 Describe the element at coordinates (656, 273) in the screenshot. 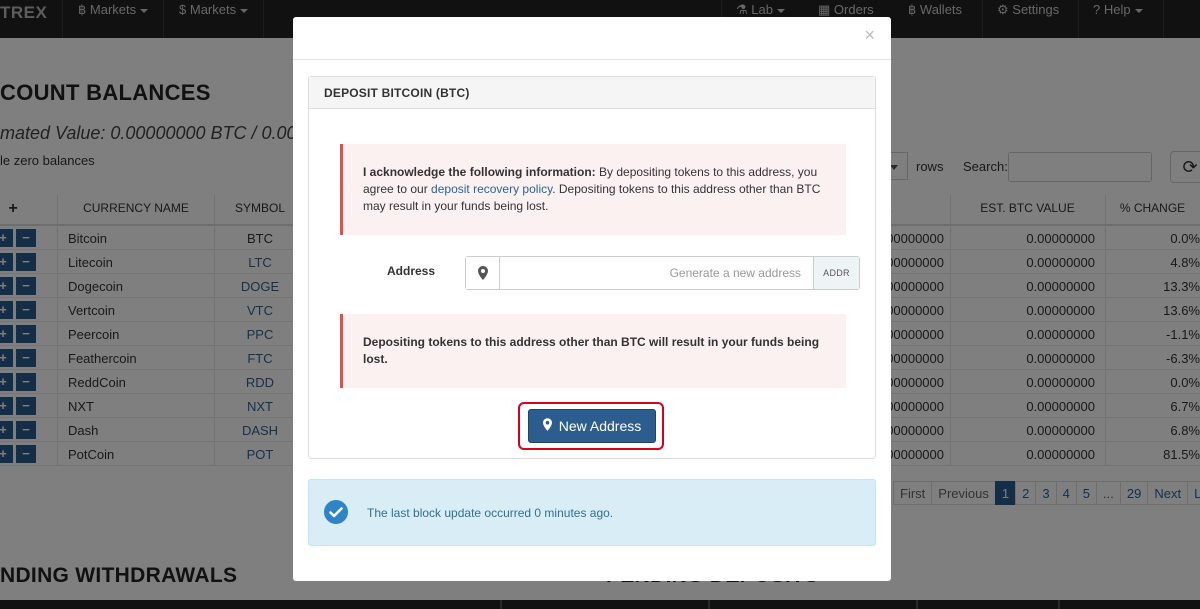

I see `address-input` at that location.